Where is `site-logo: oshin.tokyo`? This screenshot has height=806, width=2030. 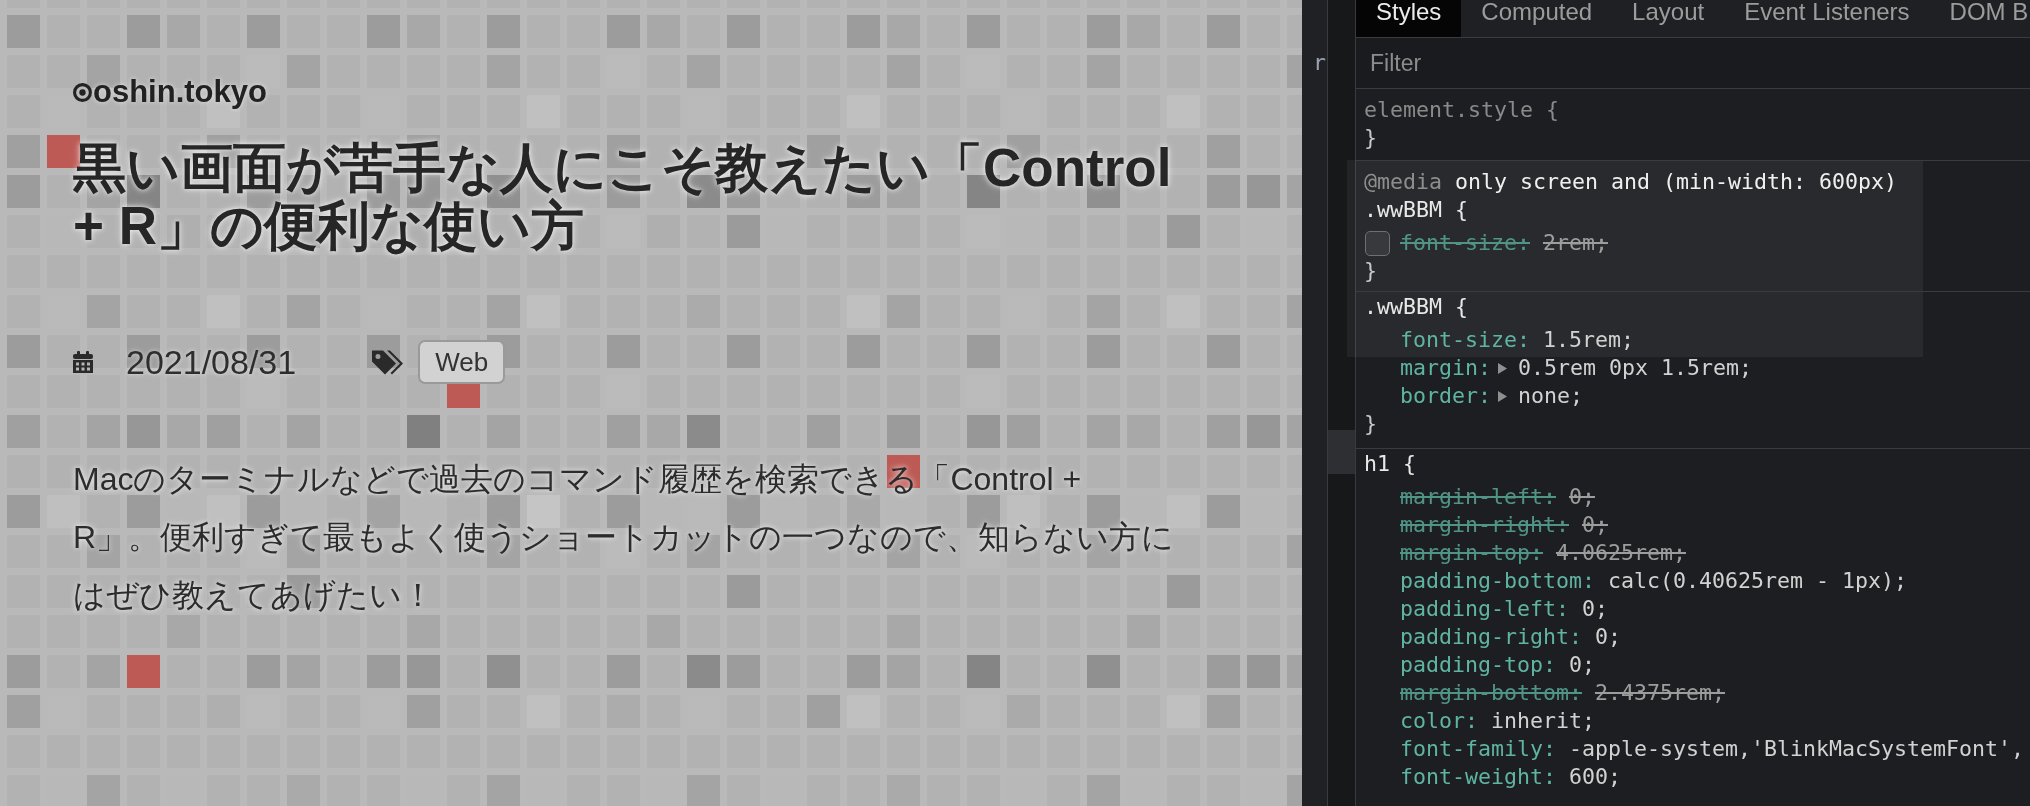 site-logo: oshin.tokyo is located at coordinates (180, 92).